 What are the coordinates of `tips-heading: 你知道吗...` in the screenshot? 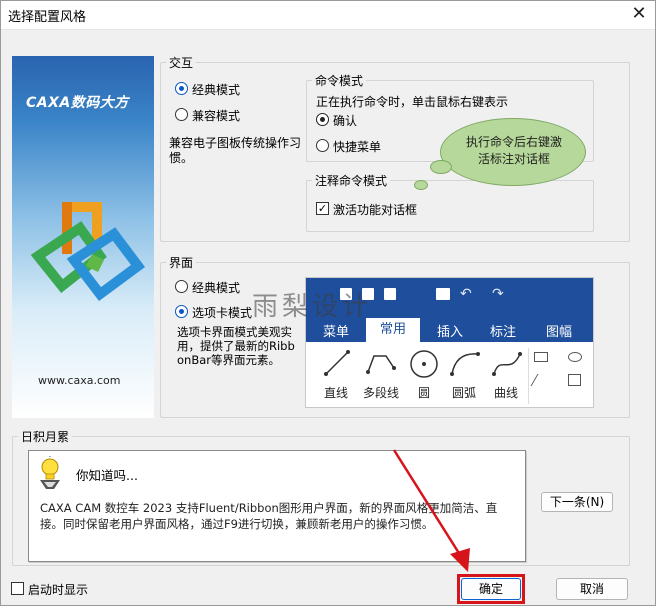 It's located at (107, 475).